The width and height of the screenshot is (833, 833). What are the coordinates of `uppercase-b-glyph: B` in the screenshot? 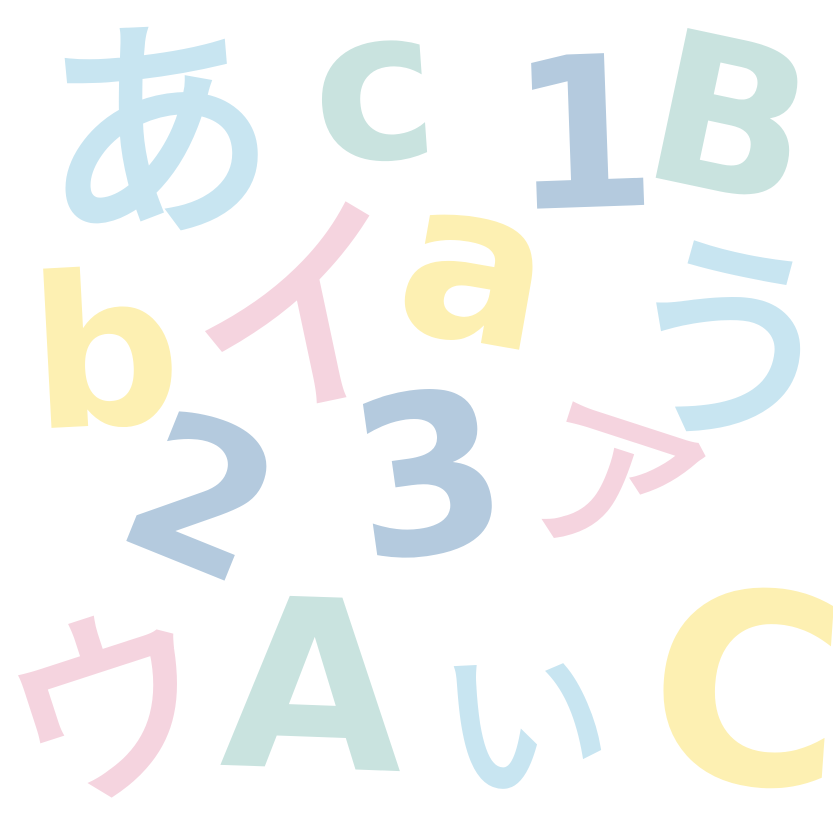 It's located at (729, 128).